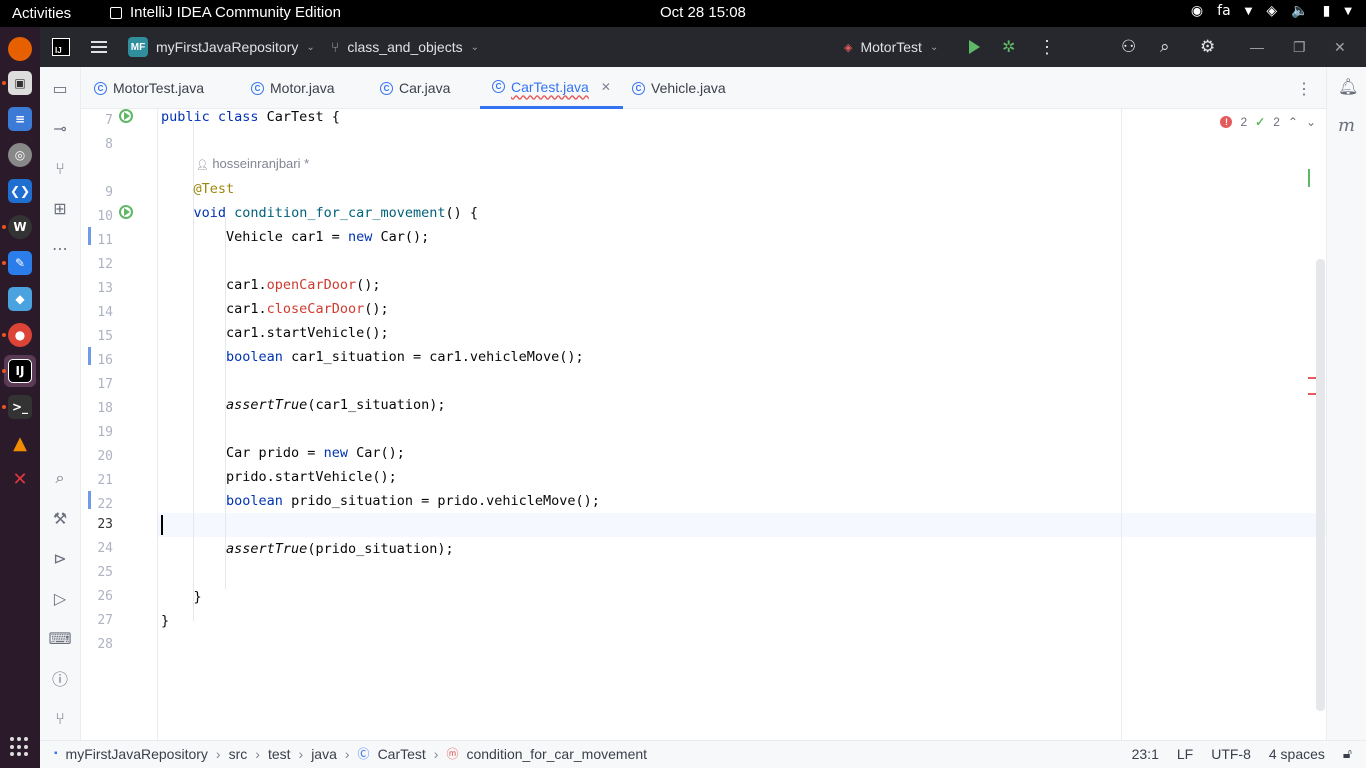  What do you see at coordinates (556, 754) in the screenshot?
I see `breadcrumb-item: condition_for_car_movement` at bounding box center [556, 754].